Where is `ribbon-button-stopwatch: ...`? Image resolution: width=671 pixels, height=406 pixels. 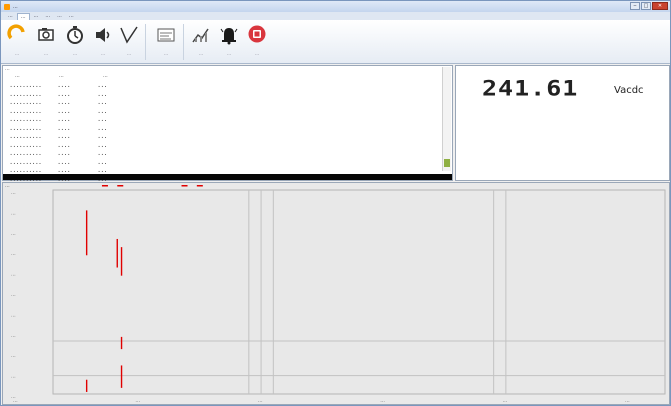 ribbon-button-stopwatch: ... is located at coordinates (75, 43).